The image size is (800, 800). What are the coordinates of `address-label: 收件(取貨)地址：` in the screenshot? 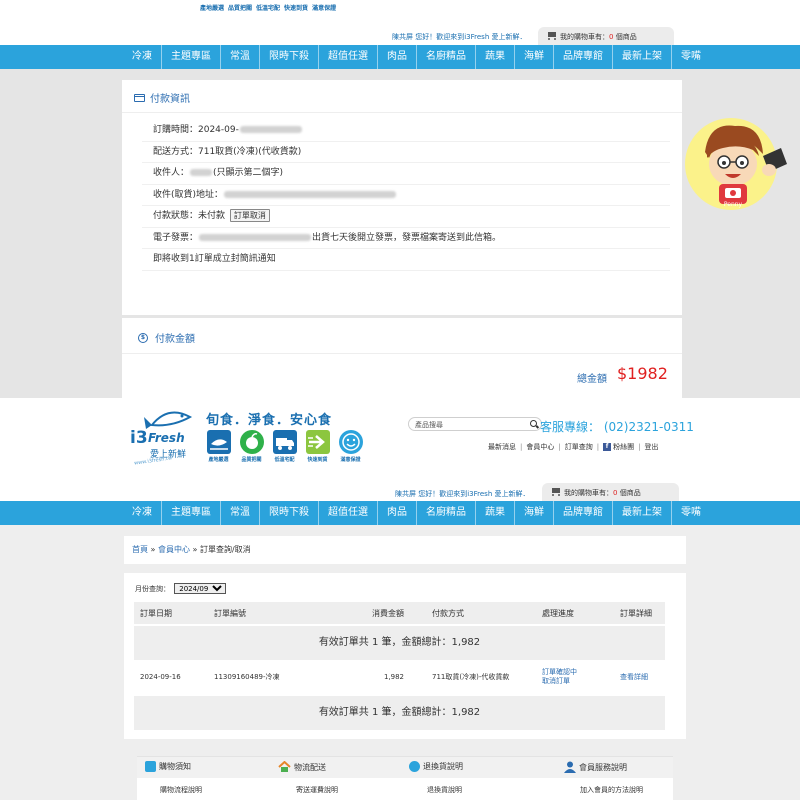 It's located at (188, 194).